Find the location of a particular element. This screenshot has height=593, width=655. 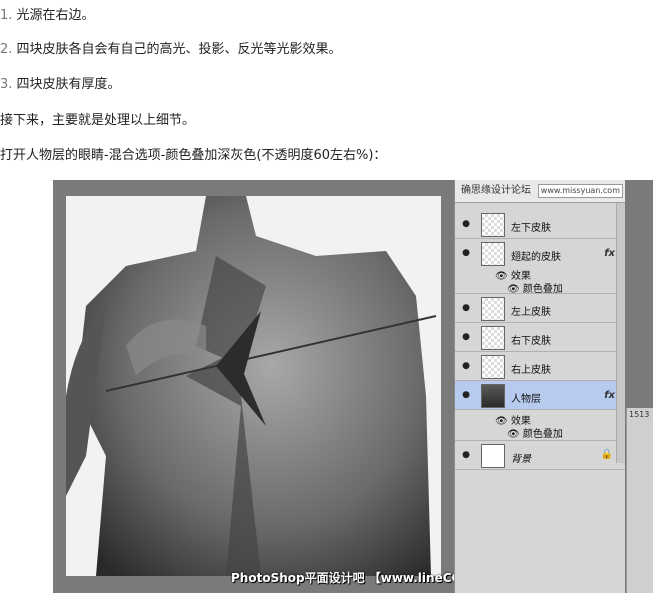

side-panel-number: 1513 is located at coordinates (639, 414).